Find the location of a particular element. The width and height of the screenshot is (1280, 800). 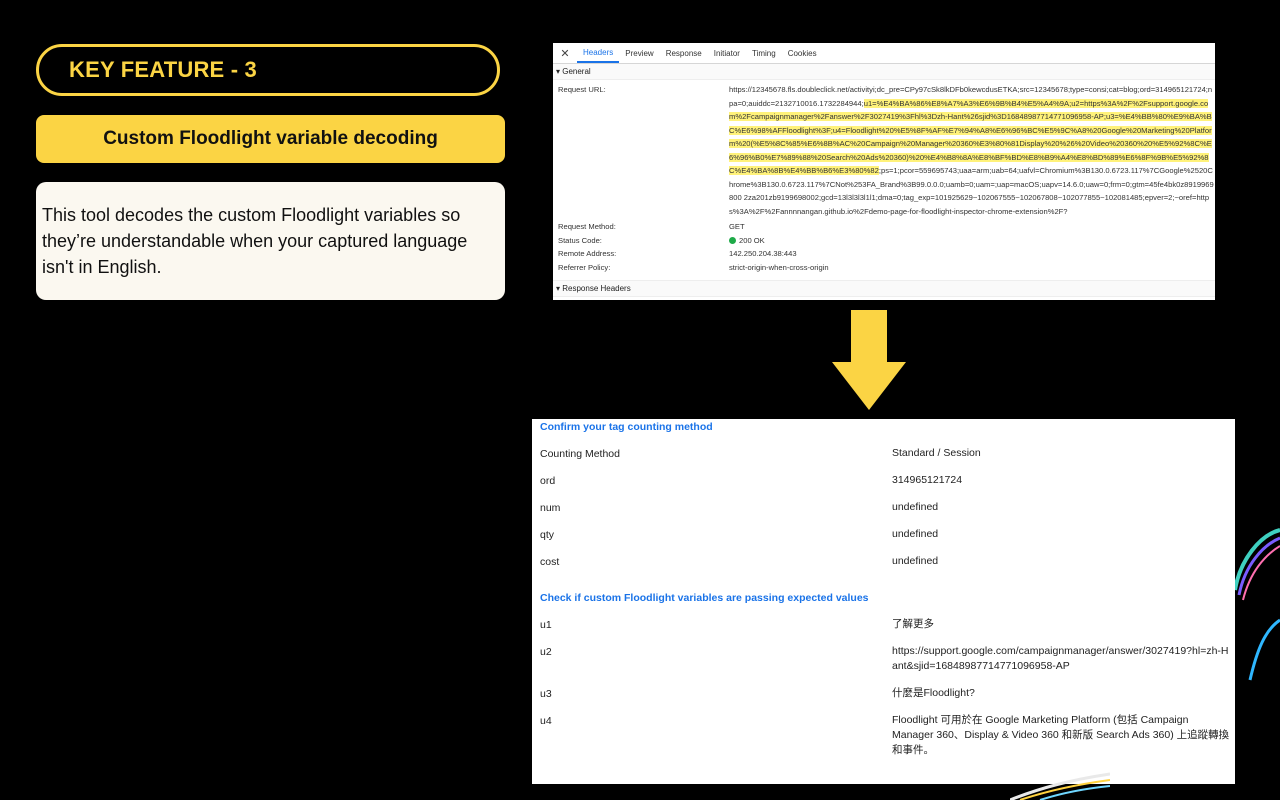

result-key: u3 is located at coordinates (546, 694).